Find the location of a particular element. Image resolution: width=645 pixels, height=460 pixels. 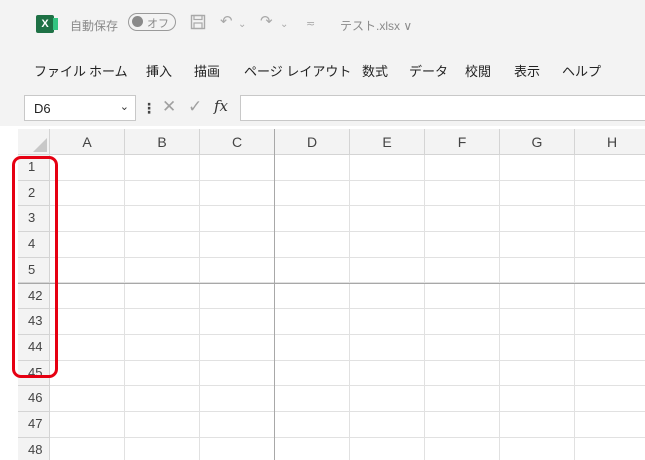

tab-review: 校閲 is located at coordinates (478, 70).